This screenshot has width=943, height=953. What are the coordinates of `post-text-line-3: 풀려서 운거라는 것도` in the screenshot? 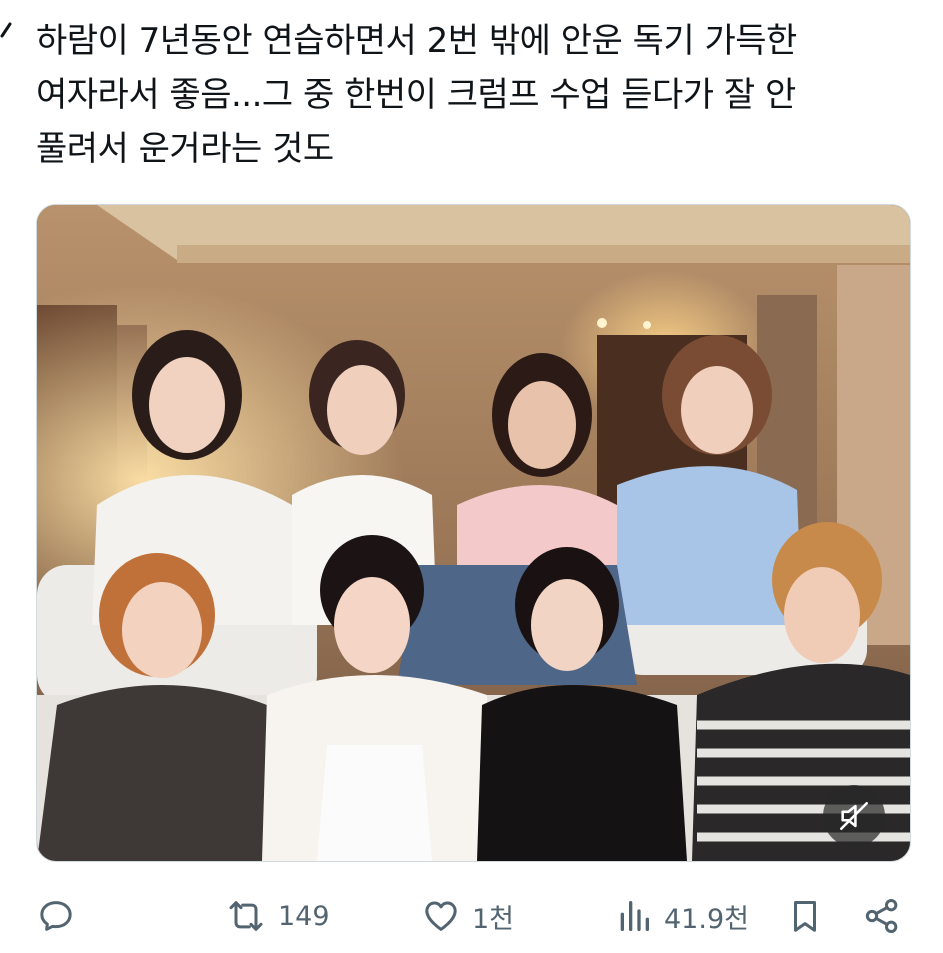 It's located at (185, 149).